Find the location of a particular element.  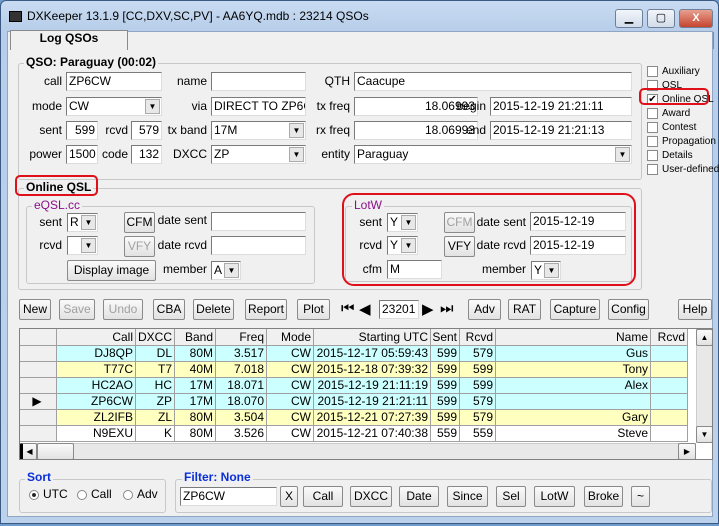

checkbox-contest is located at coordinates (652, 127).